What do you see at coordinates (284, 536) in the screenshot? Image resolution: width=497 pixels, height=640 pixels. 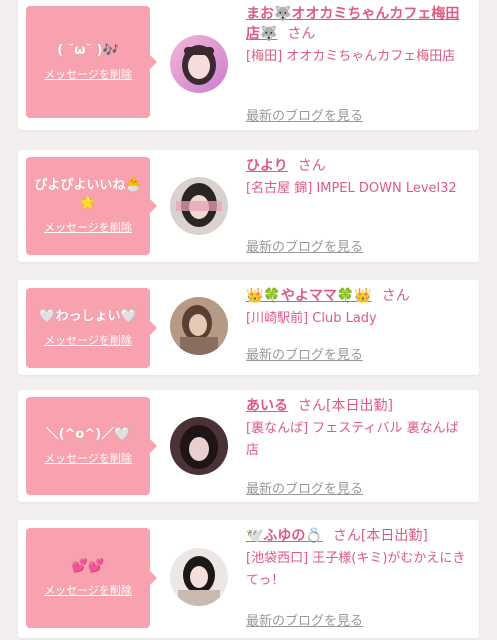 I see `member-name-link: 🕊️ふゆの💍` at bounding box center [284, 536].